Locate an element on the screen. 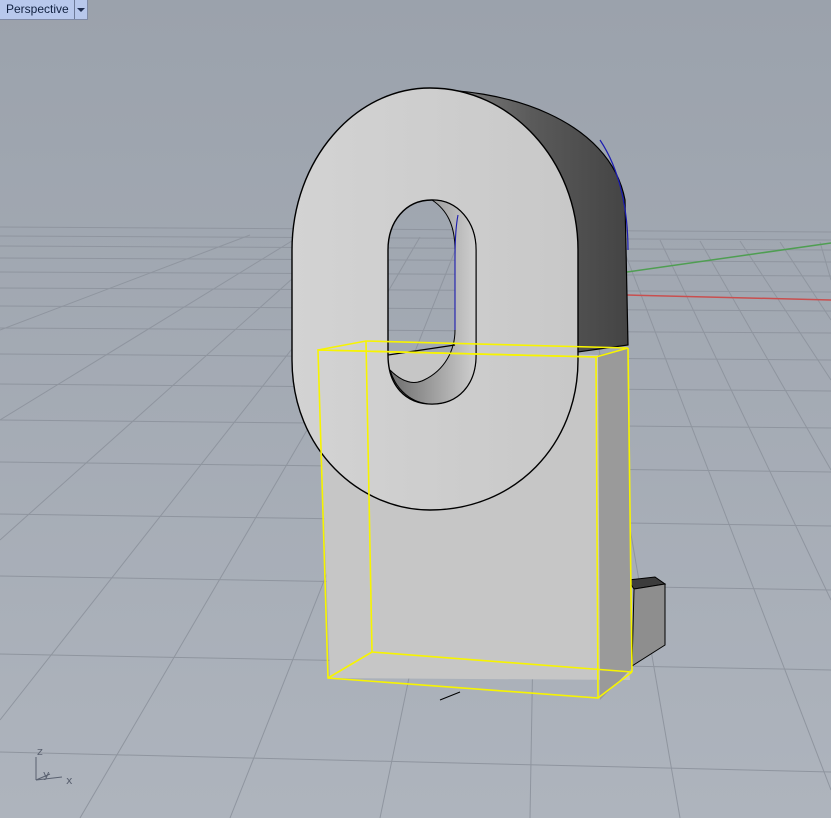 The image size is (831, 818). axis-x-label: x is located at coordinates (69, 780).